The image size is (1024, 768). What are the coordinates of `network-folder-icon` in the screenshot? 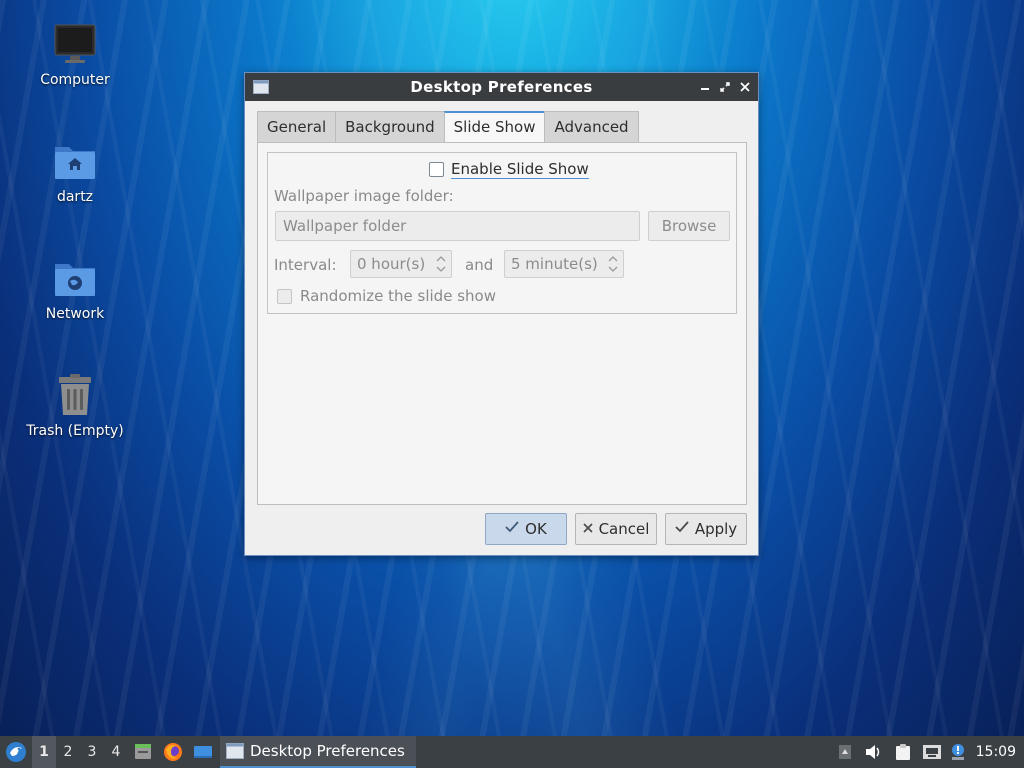 It's located at (75, 280).